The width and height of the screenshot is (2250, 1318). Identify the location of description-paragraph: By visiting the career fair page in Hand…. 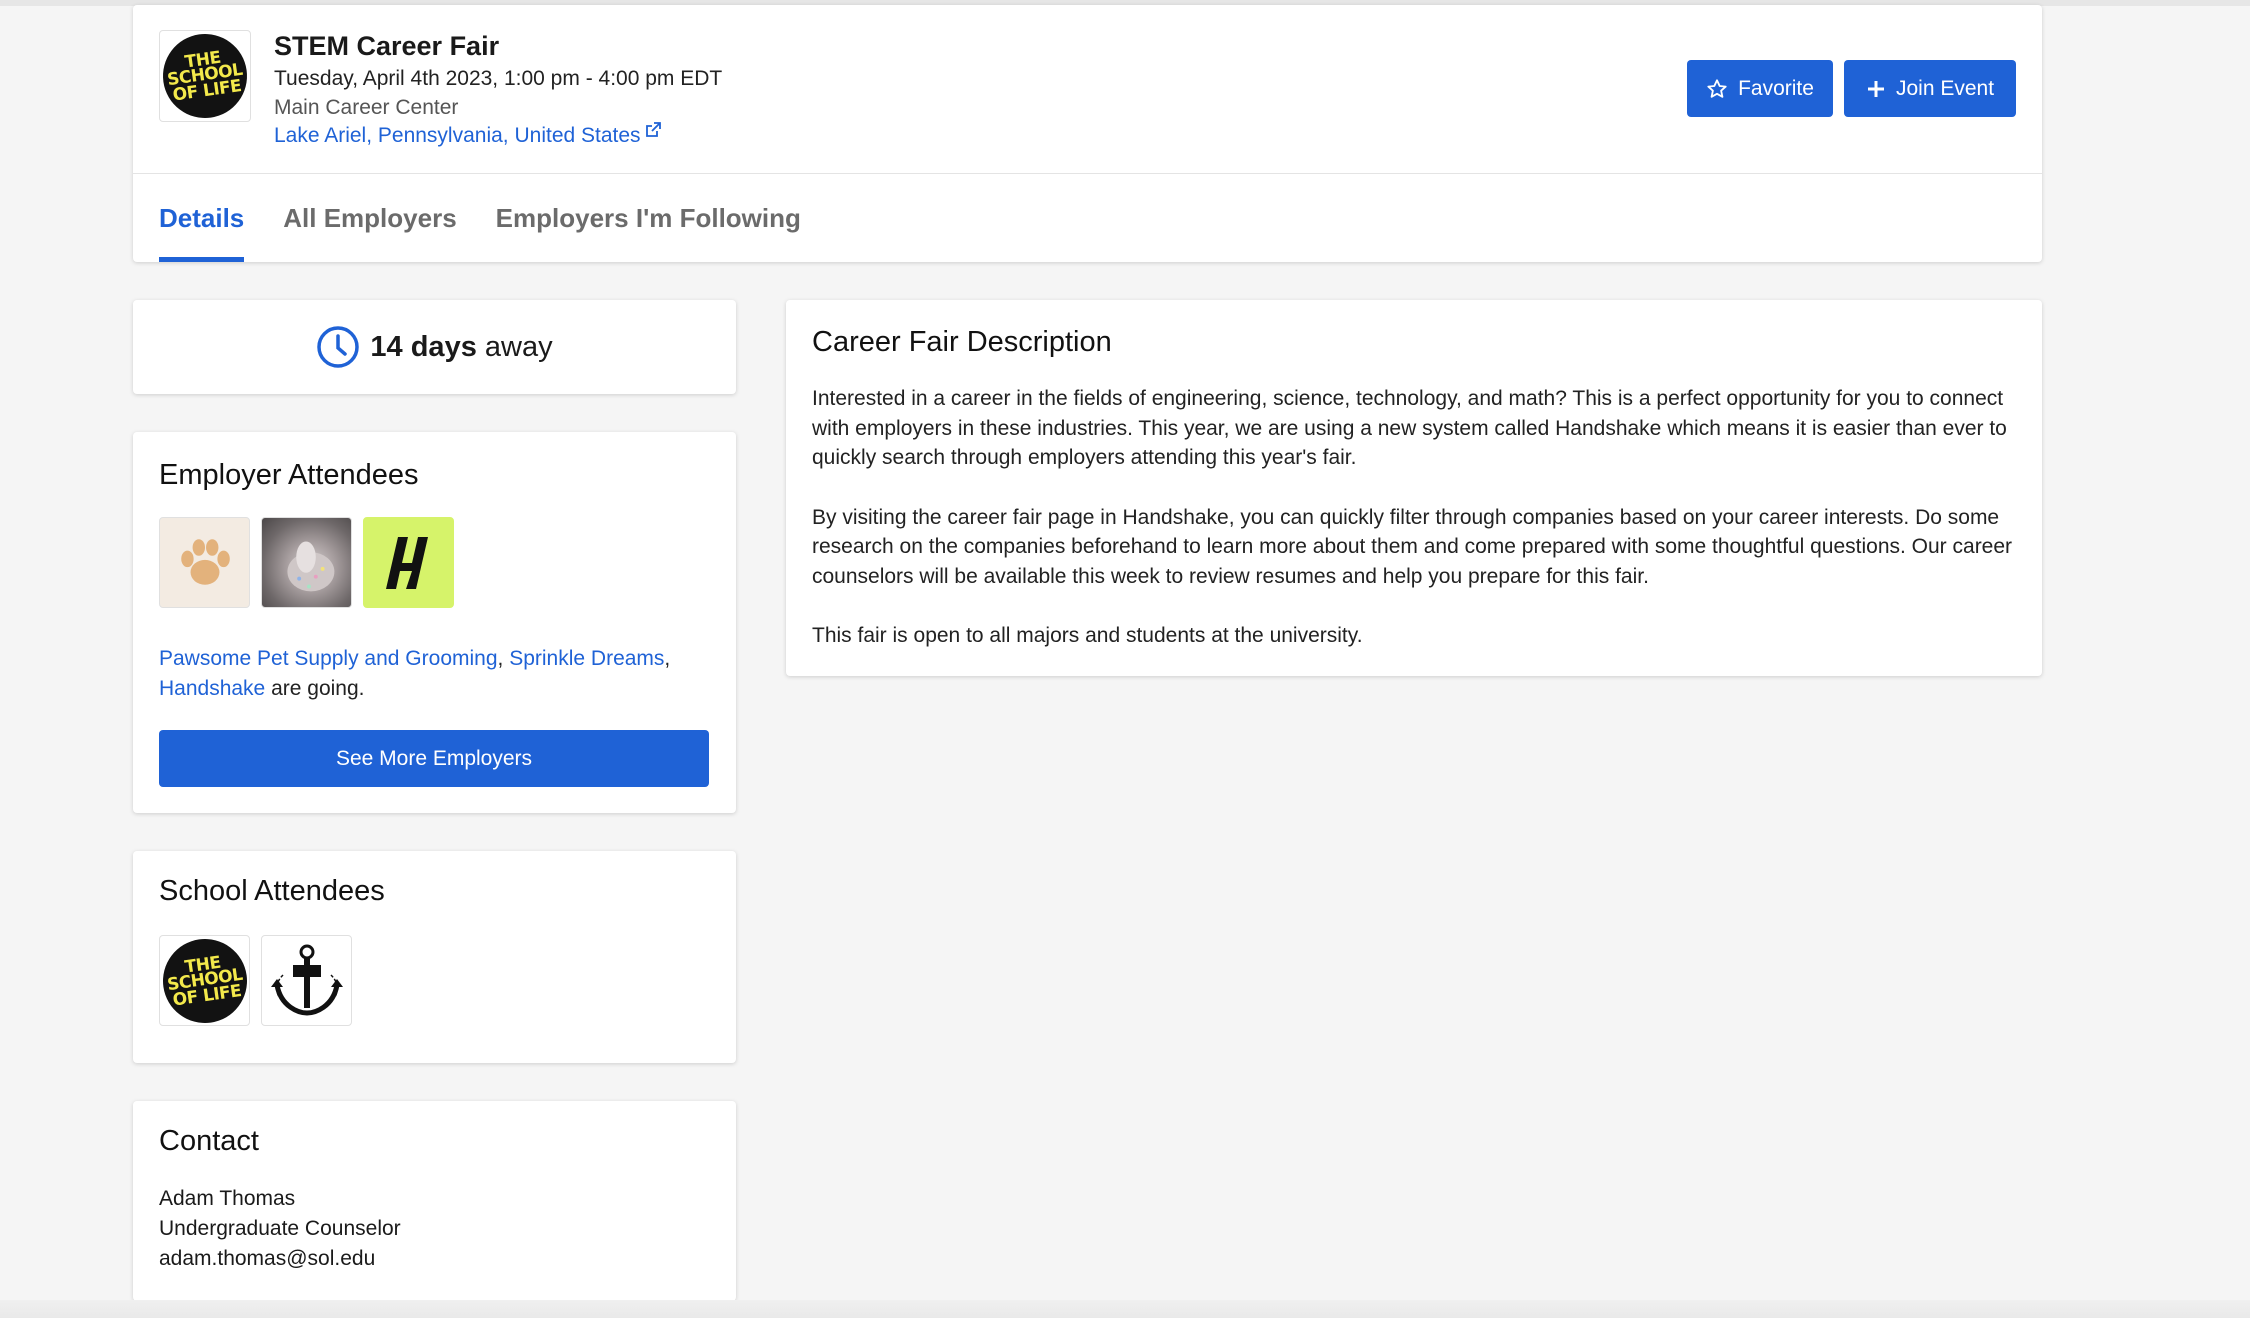
(1412, 546).